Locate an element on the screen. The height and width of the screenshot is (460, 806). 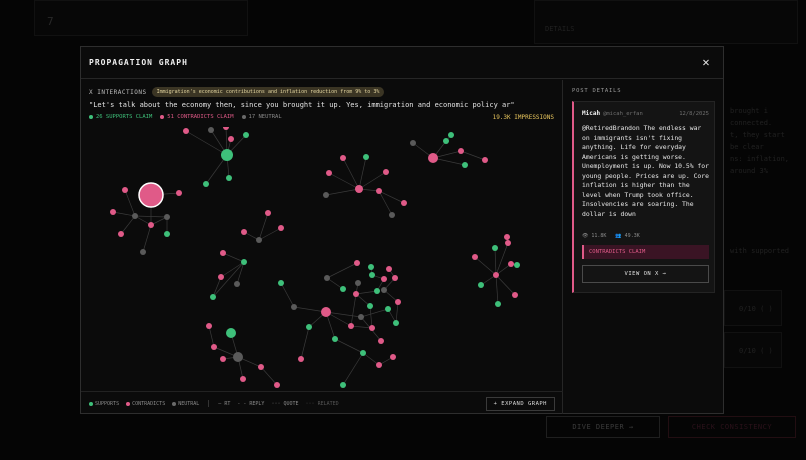
expand-graph-button: + EXPAND GRAPH is located at coordinates (520, 404).